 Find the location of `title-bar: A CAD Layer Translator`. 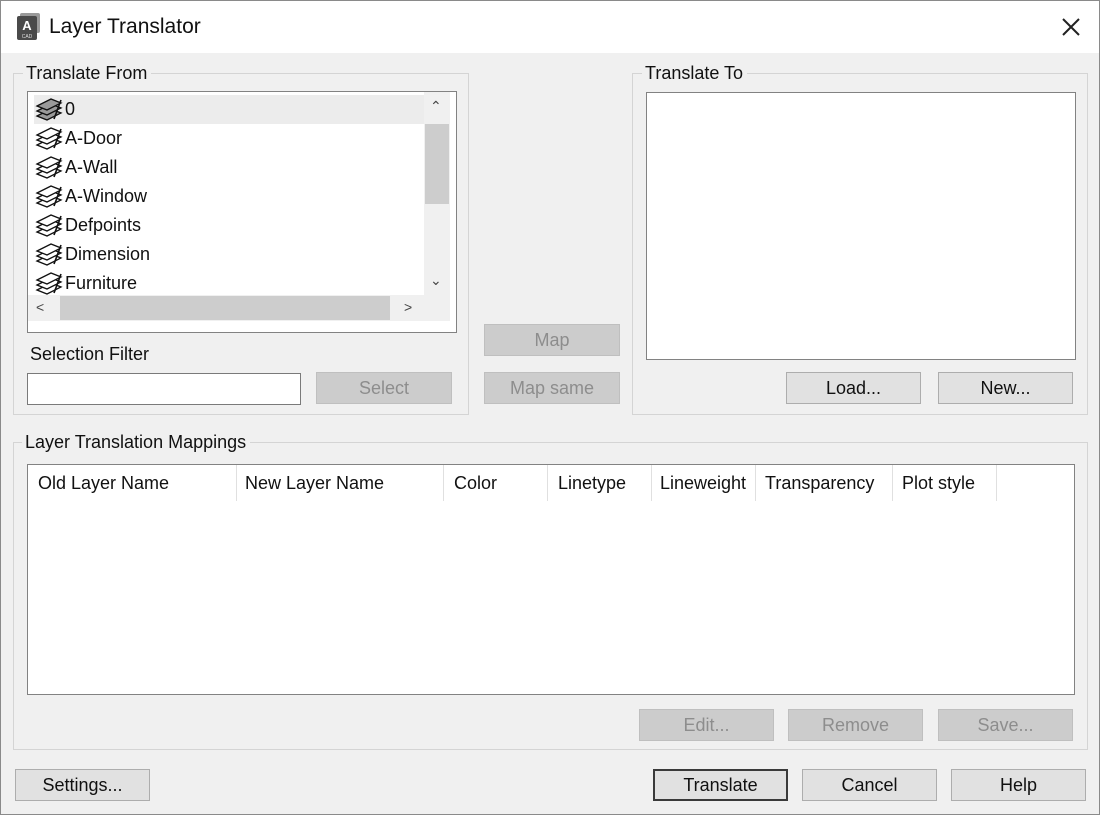

title-bar: A CAD Layer Translator is located at coordinates (550, 27).